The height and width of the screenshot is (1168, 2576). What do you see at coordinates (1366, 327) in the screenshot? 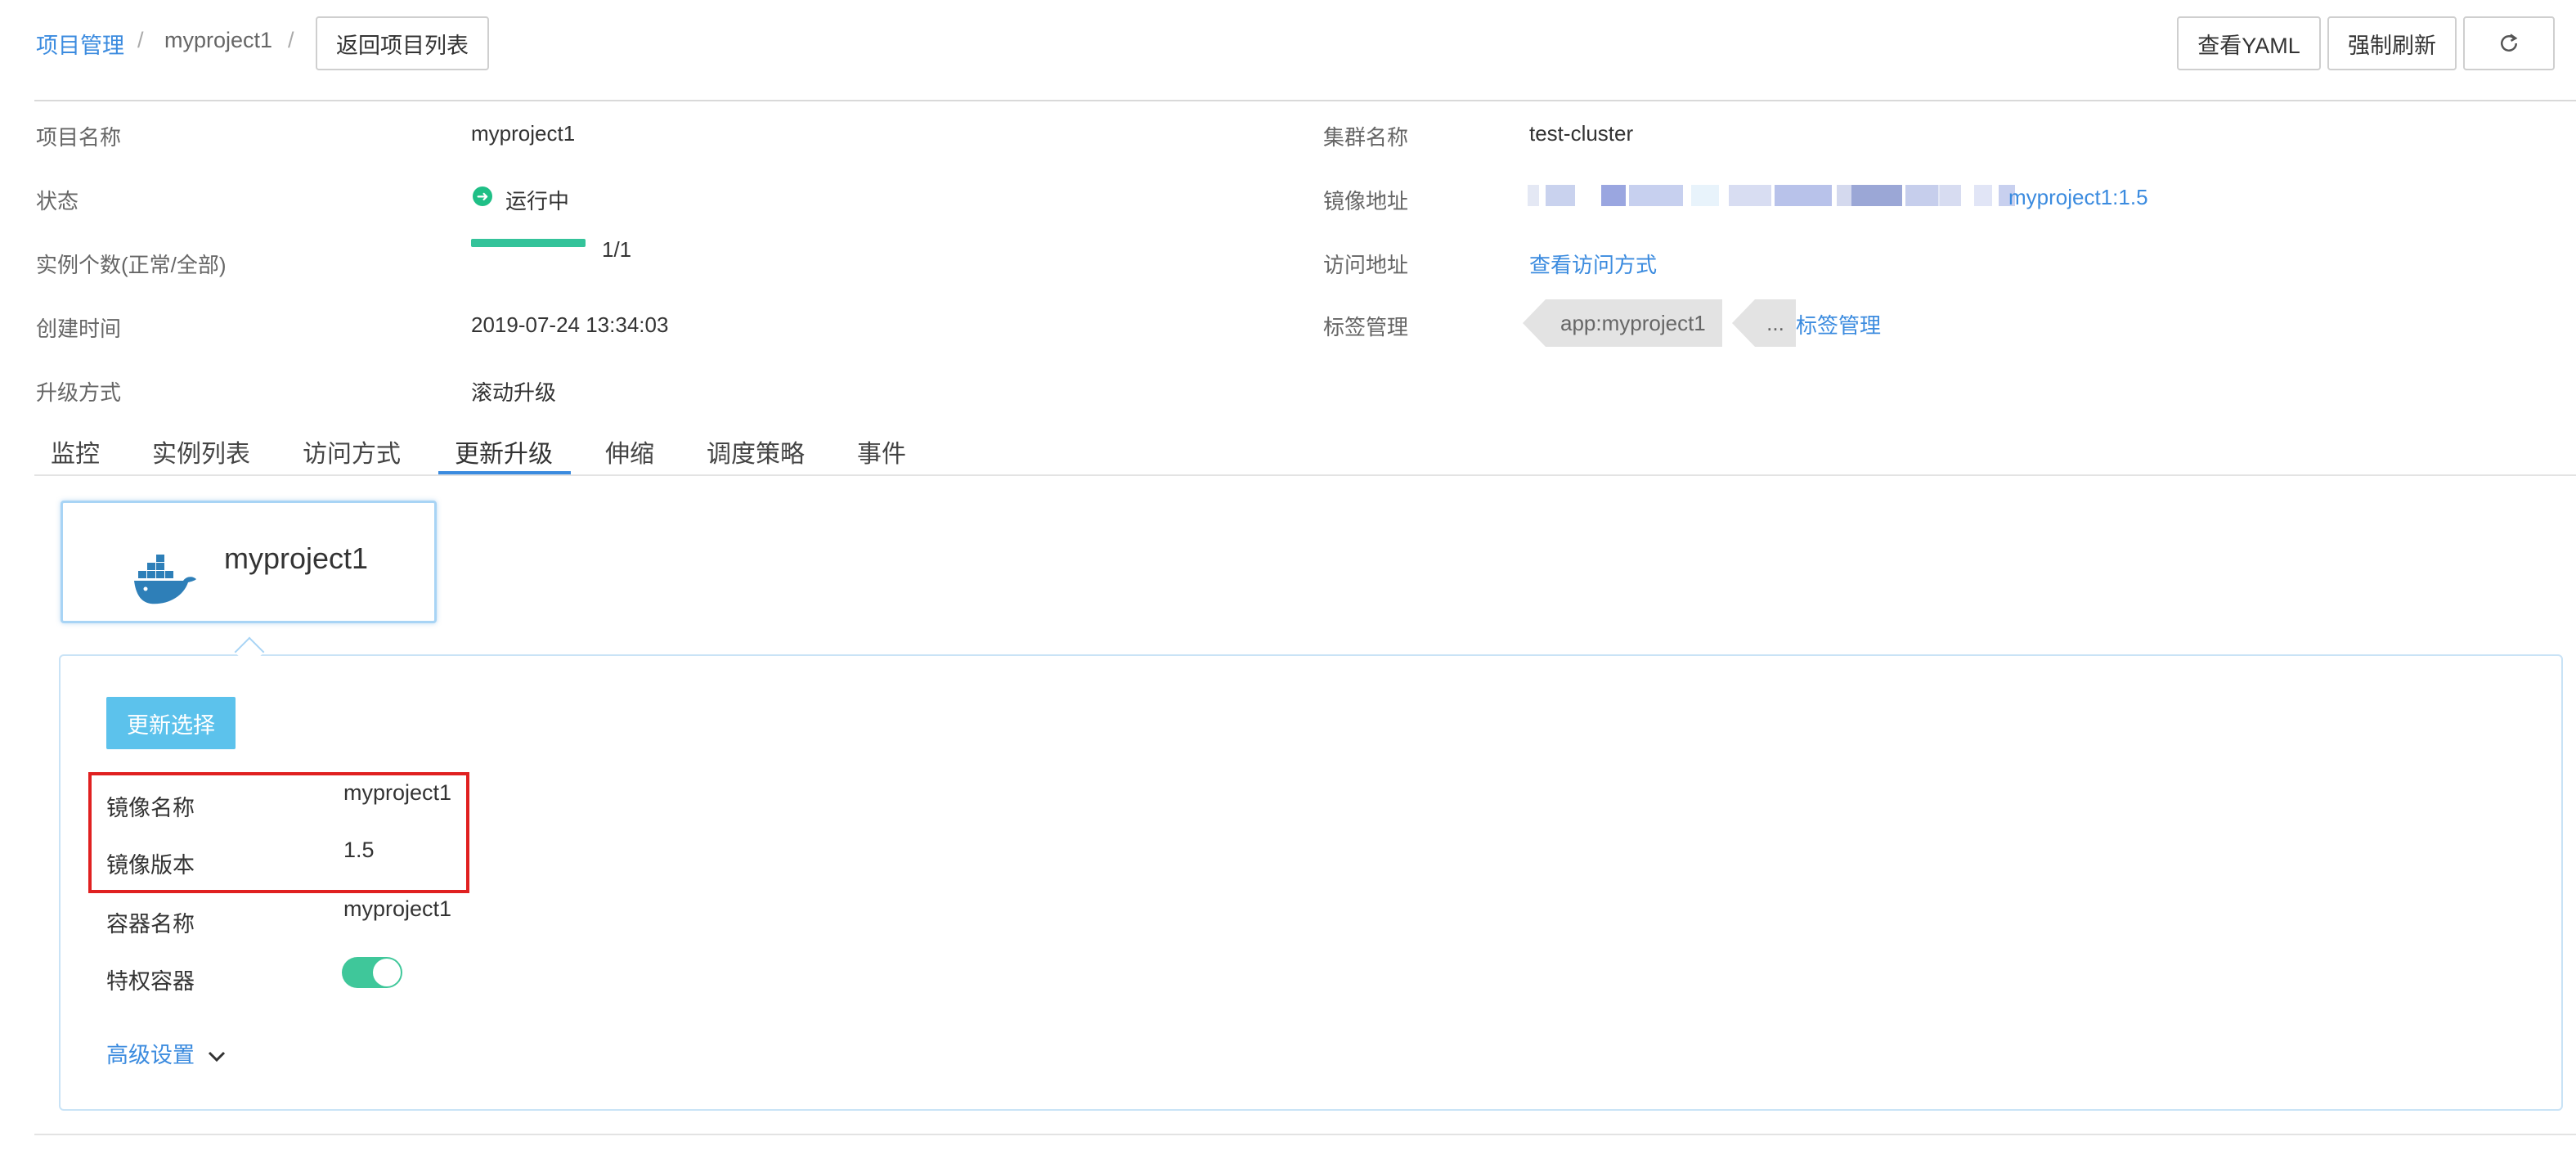
I see `tag-management-label: 标签管理` at bounding box center [1366, 327].